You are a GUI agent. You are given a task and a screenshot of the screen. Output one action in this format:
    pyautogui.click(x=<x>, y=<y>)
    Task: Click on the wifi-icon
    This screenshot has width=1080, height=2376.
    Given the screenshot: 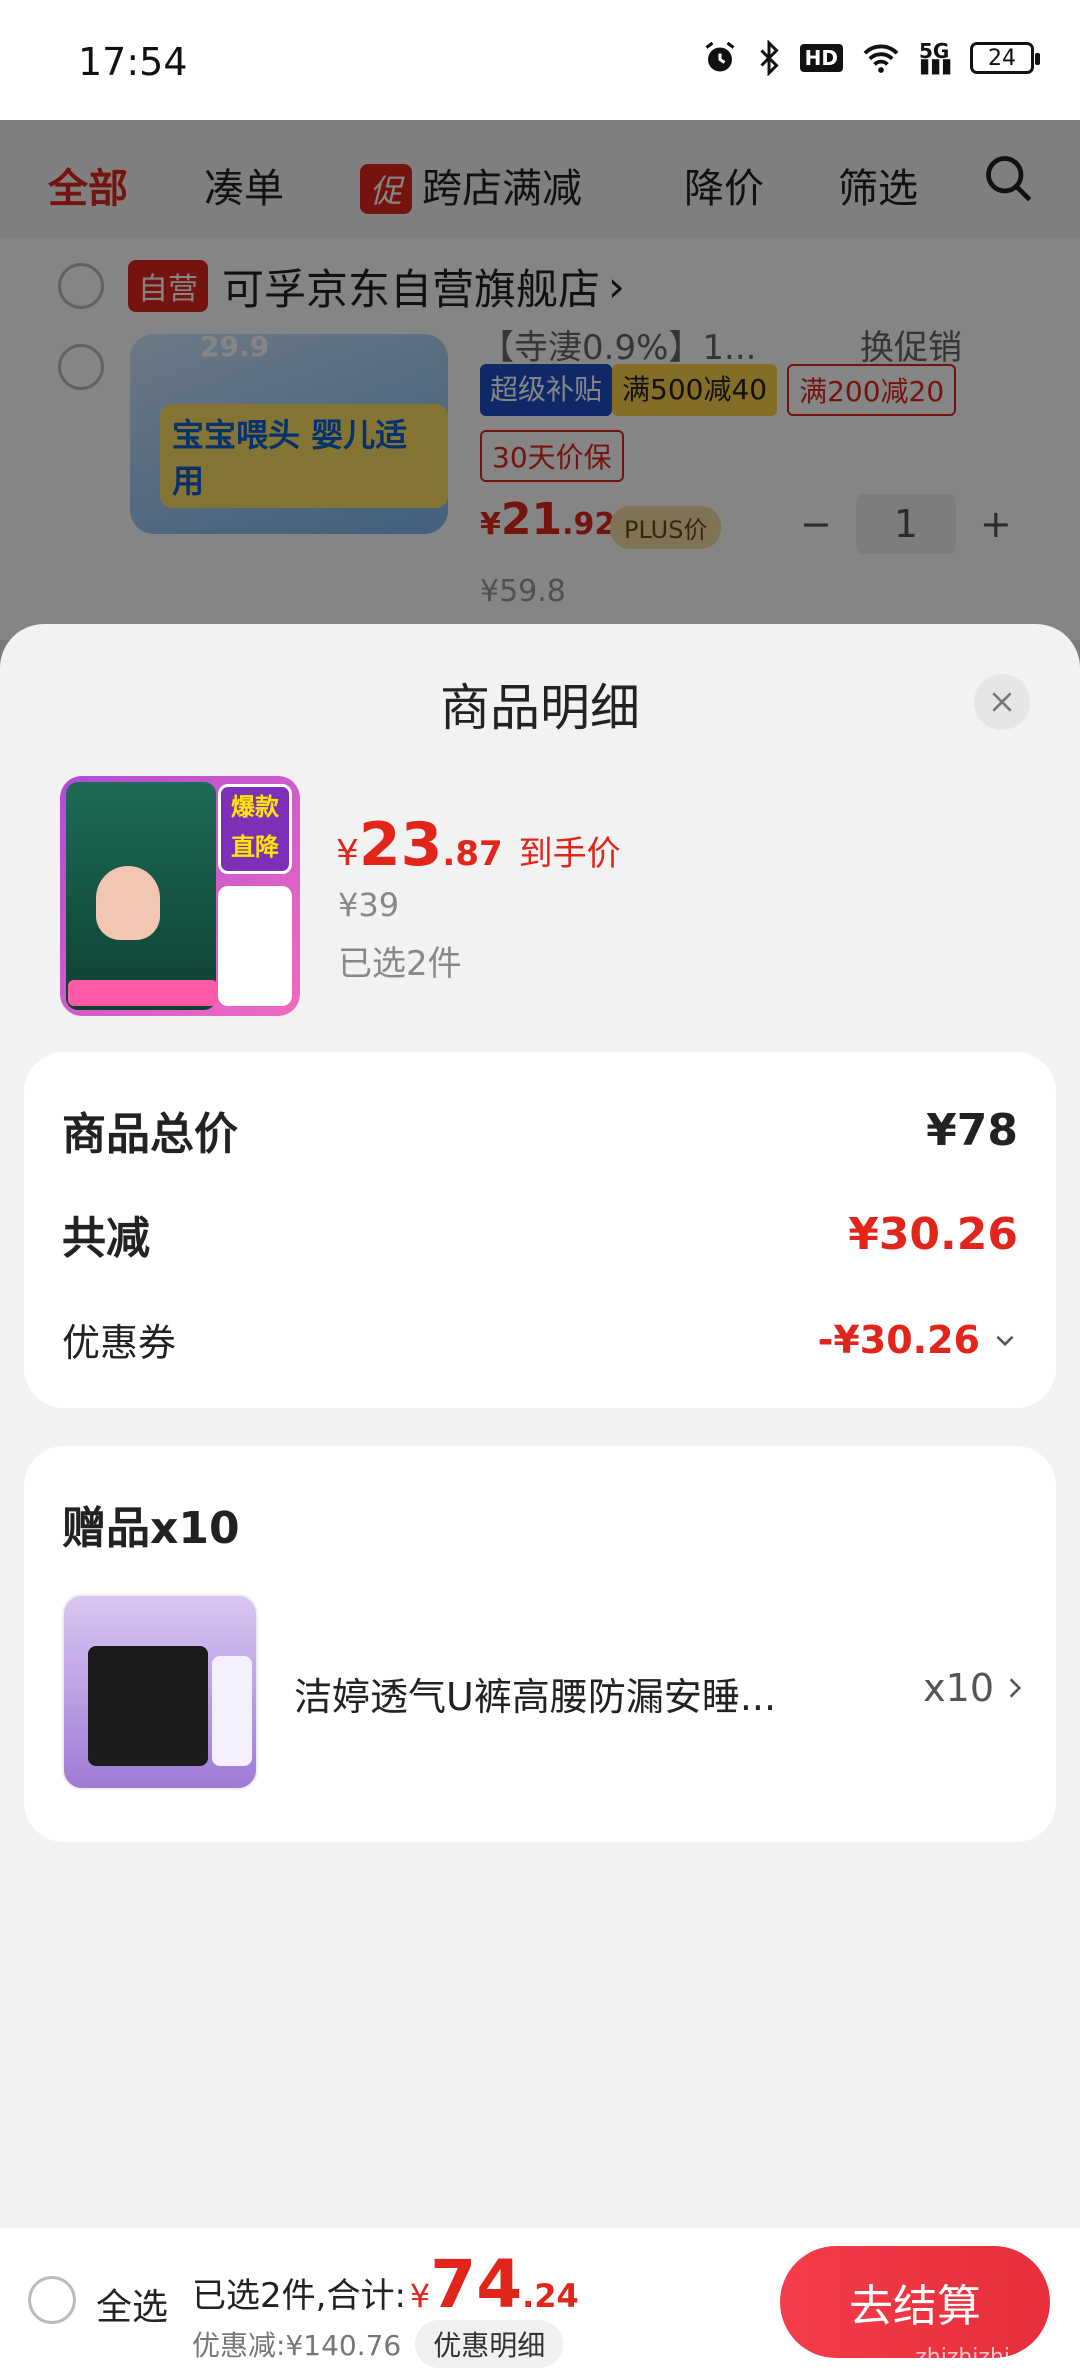 What is the action you would take?
    pyautogui.click(x=881, y=58)
    